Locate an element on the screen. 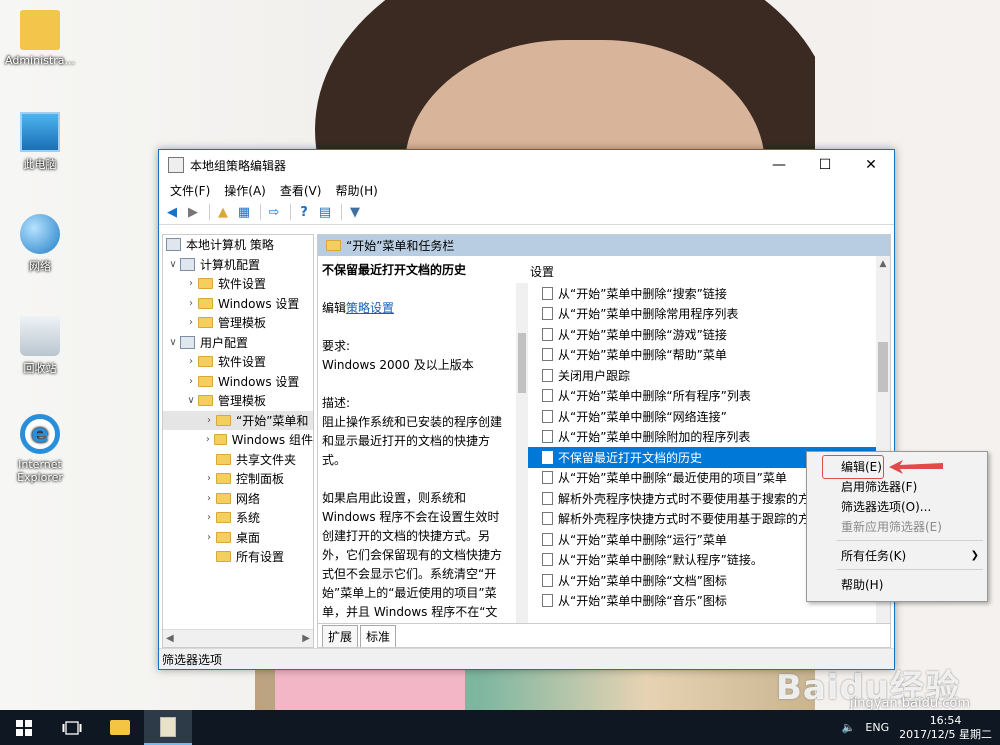 This screenshot has width=1000, height=745. setting-row: 从“开始”菜单中删除附加的程序列表 is located at coordinates (702, 437).